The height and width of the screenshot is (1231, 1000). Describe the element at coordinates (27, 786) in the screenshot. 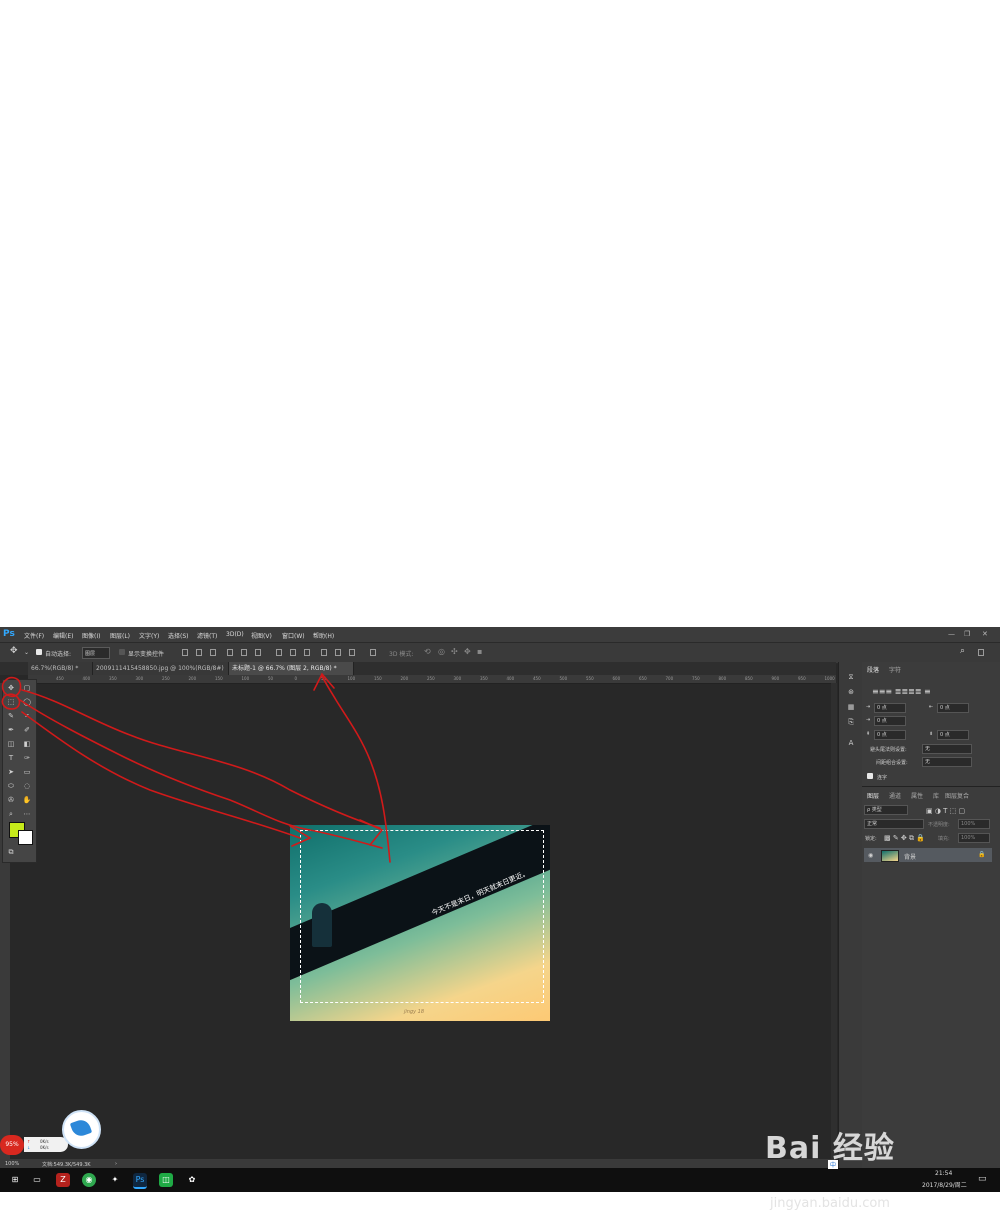

I see `3d-tool-icon: ◌` at that location.